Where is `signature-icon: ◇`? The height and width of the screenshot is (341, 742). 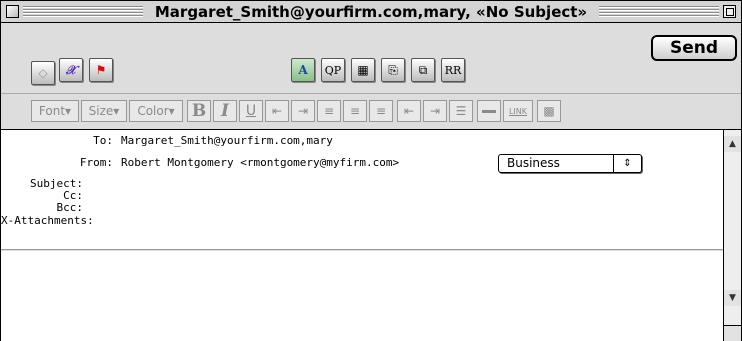
signature-icon: ◇ is located at coordinates (43, 73).